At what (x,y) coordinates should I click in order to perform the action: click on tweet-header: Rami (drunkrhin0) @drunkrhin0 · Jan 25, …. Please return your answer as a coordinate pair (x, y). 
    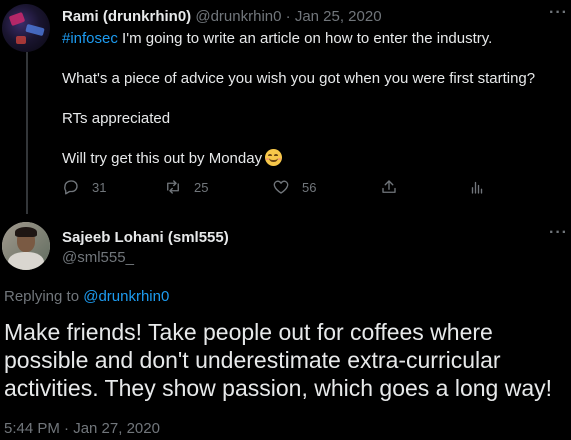
    Looking at the image, I should click on (222, 17).